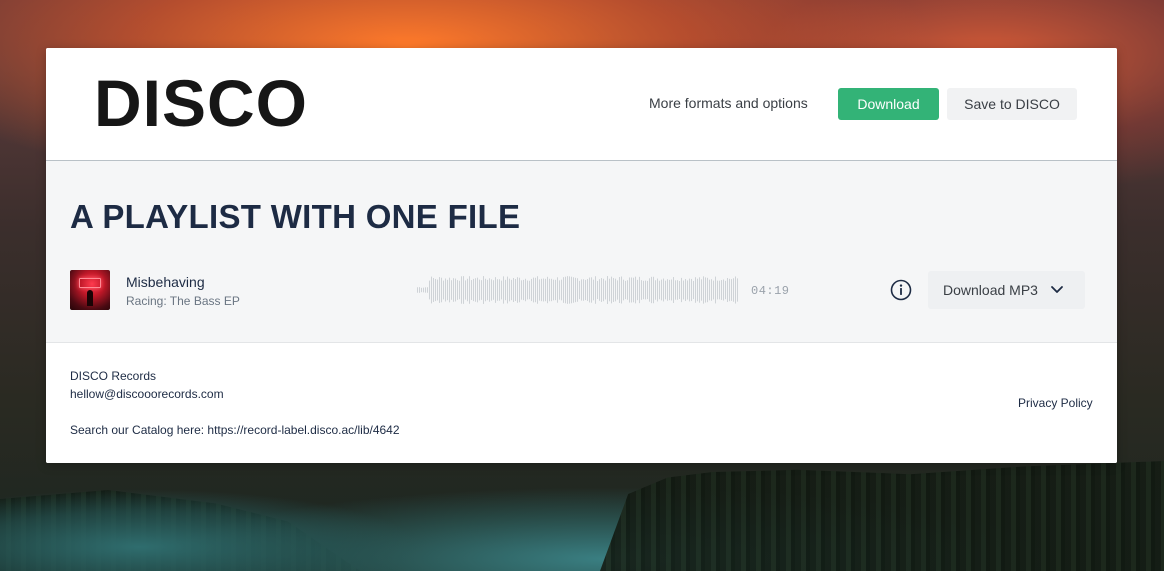  I want to click on track-cover-art, so click(90, 290).